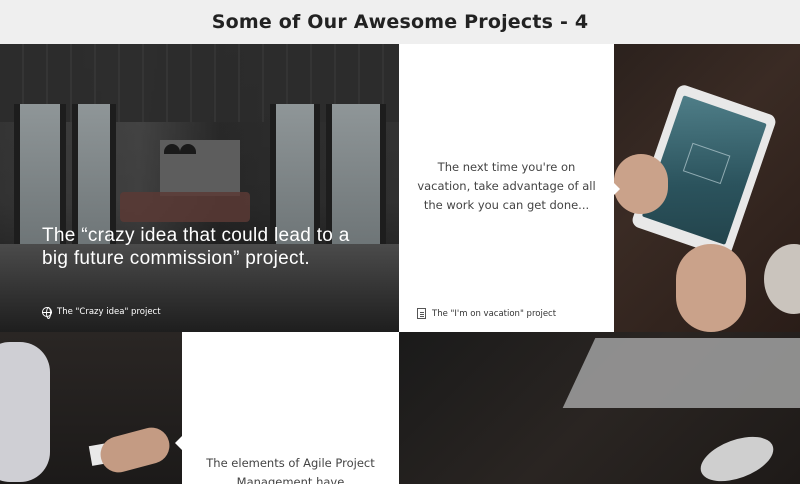 This screenshot has height=484, width=800. Describe the element at coordinates (681, 373) in the screenshot. I see `laptop-image` at that location.